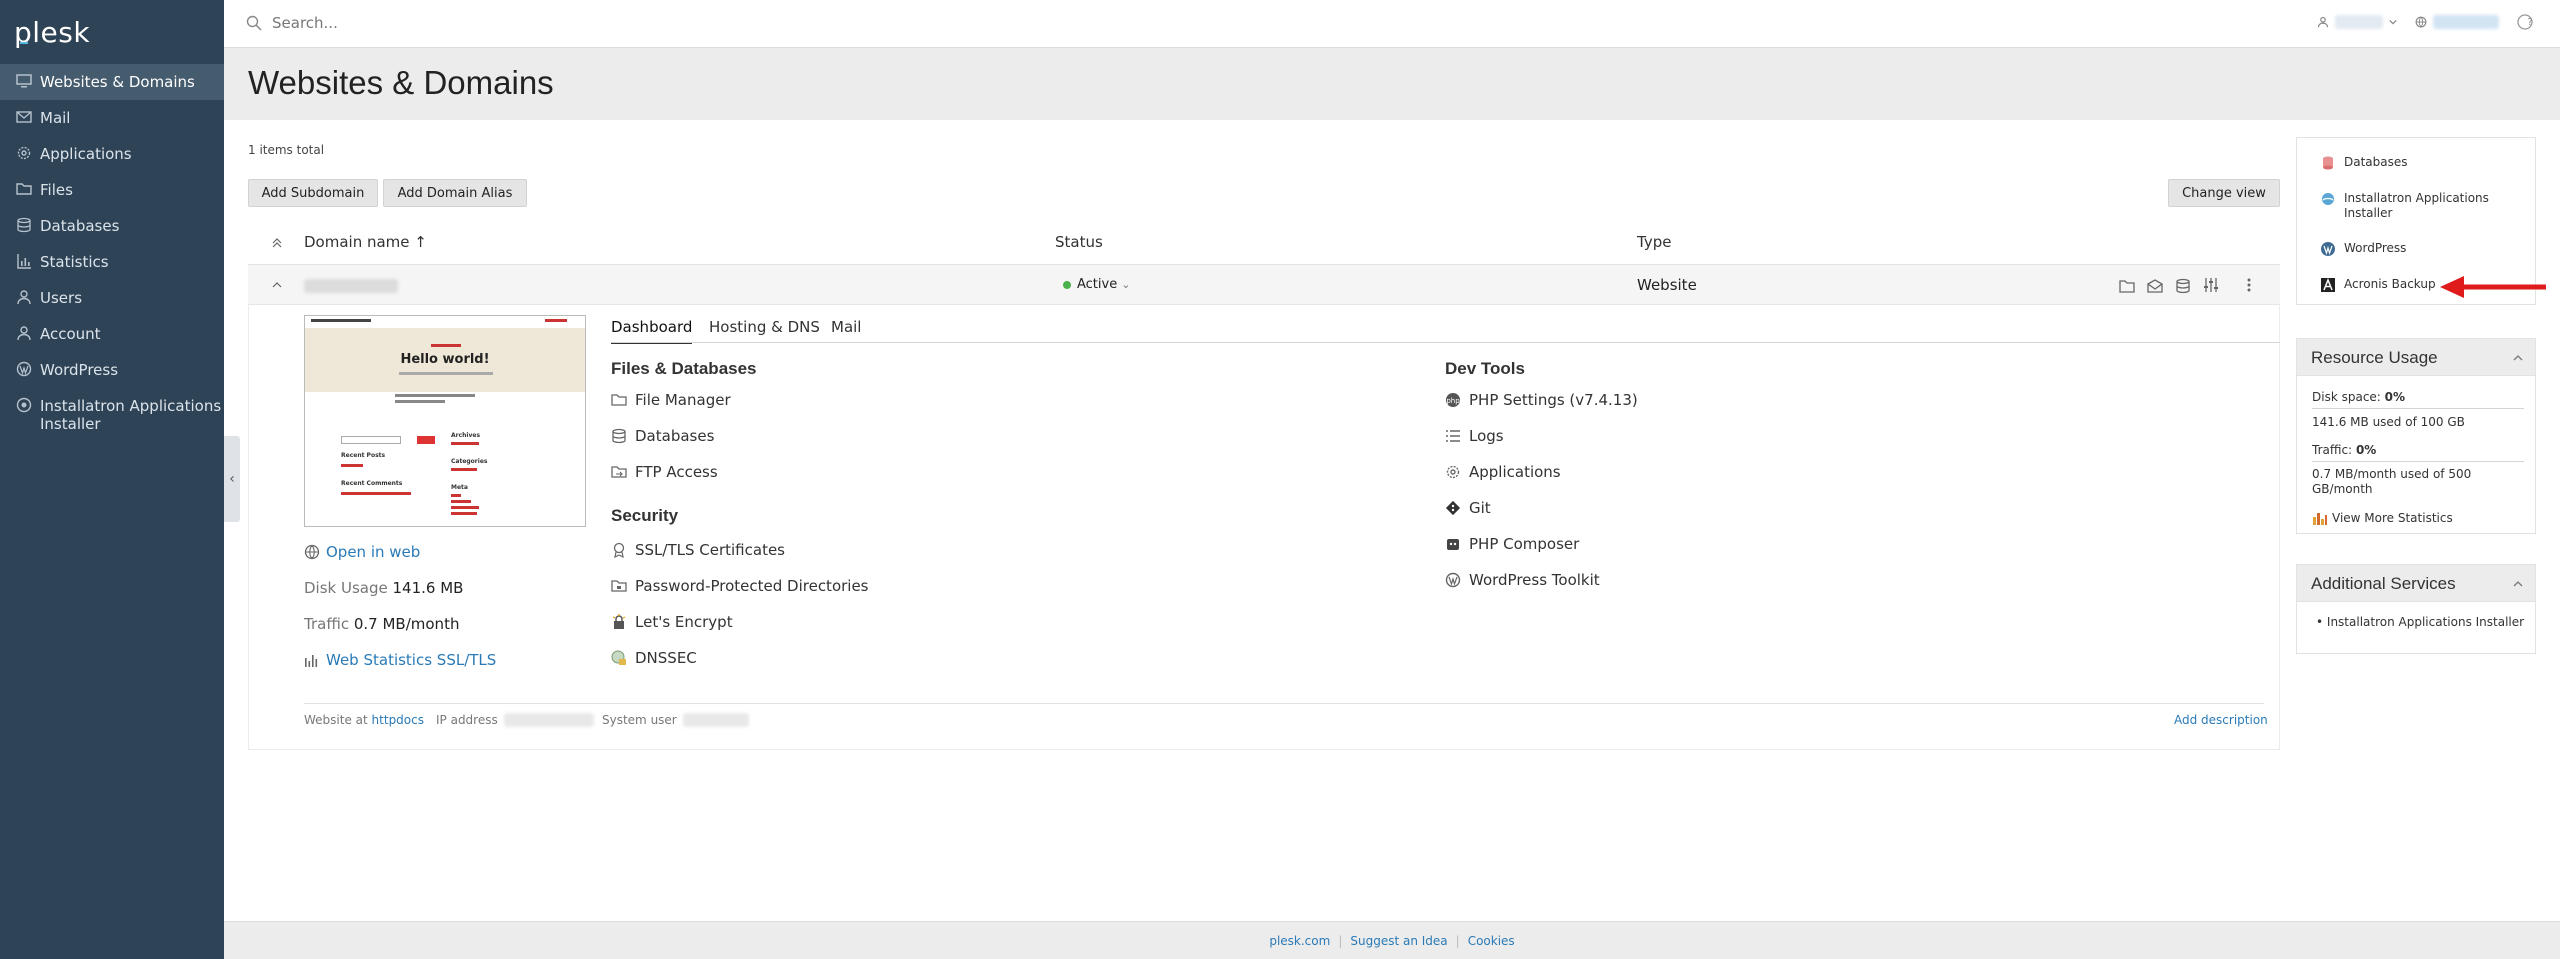 The height and width of the screenshot is (959, 2560). Describe the element at coordinates (1398, 941) in the screenshot. I see `footer-link-suggest-idea: Suggest an Idea` at that location.